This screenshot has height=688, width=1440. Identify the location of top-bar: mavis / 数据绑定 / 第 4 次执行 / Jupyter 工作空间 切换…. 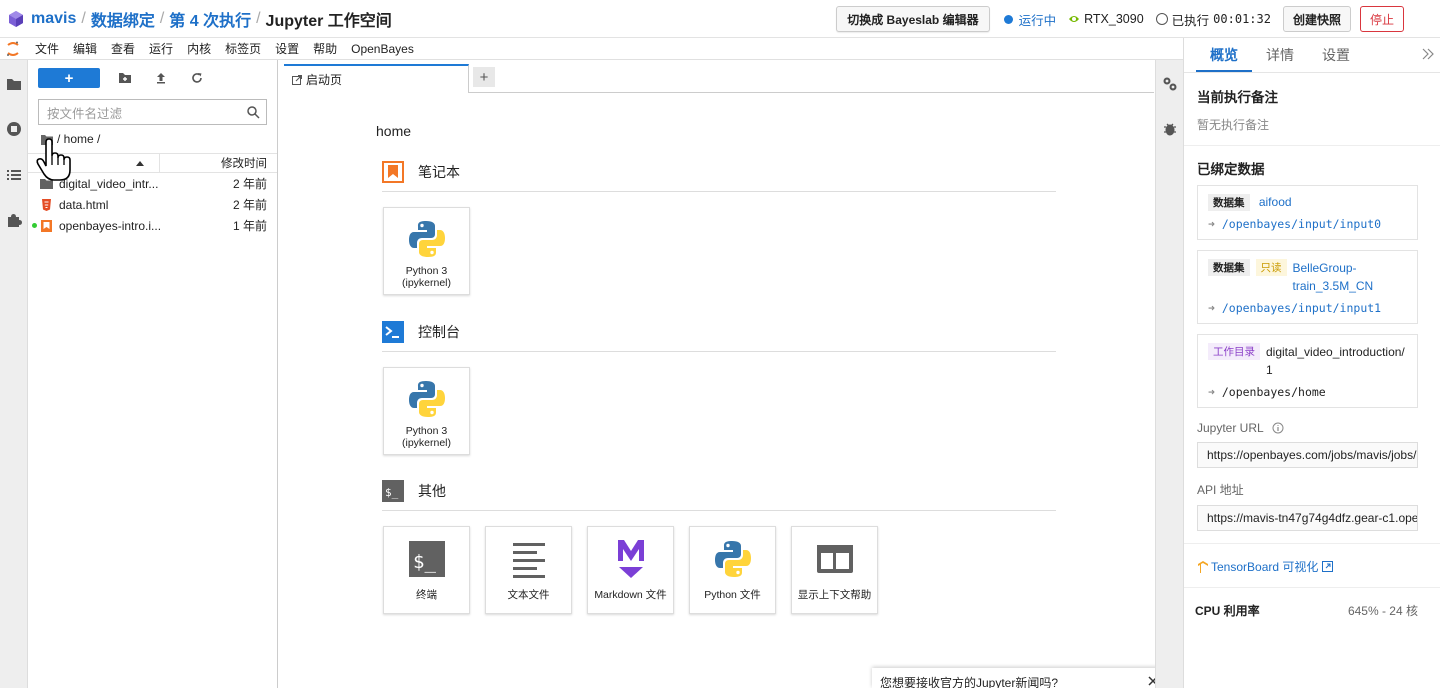
(720, 19).